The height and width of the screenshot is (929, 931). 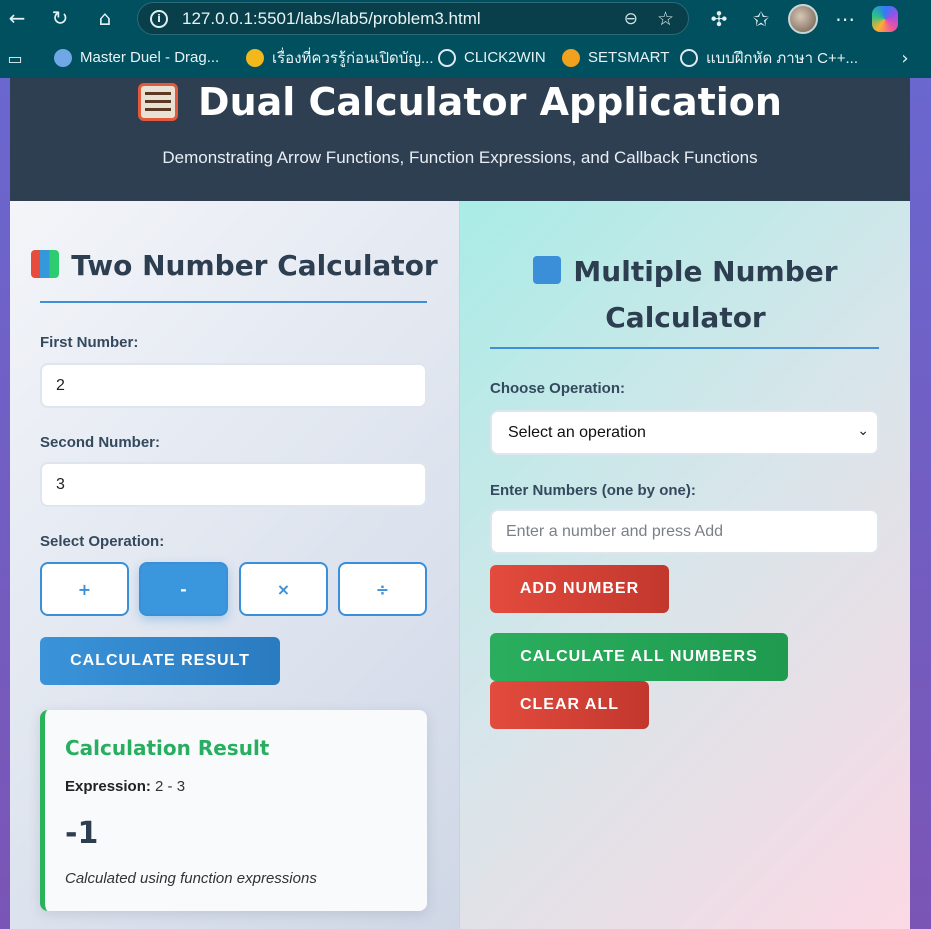 I want to click on site-info-icon: i, so click(x=159, y=18).